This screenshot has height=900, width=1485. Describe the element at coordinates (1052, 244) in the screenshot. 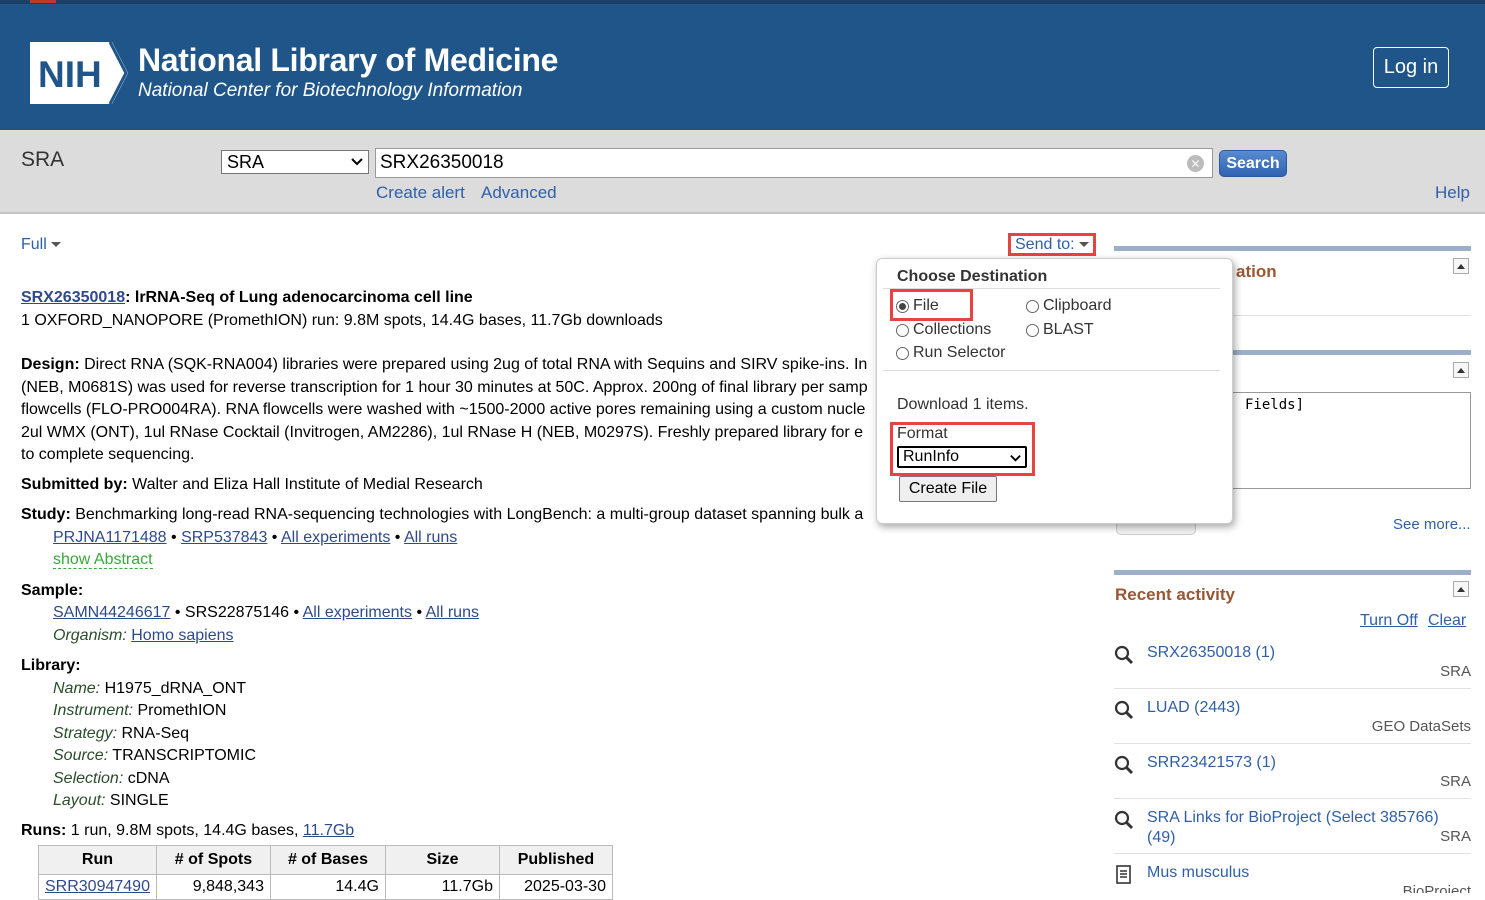

I see `send-to-menu: Send to:` at that location.